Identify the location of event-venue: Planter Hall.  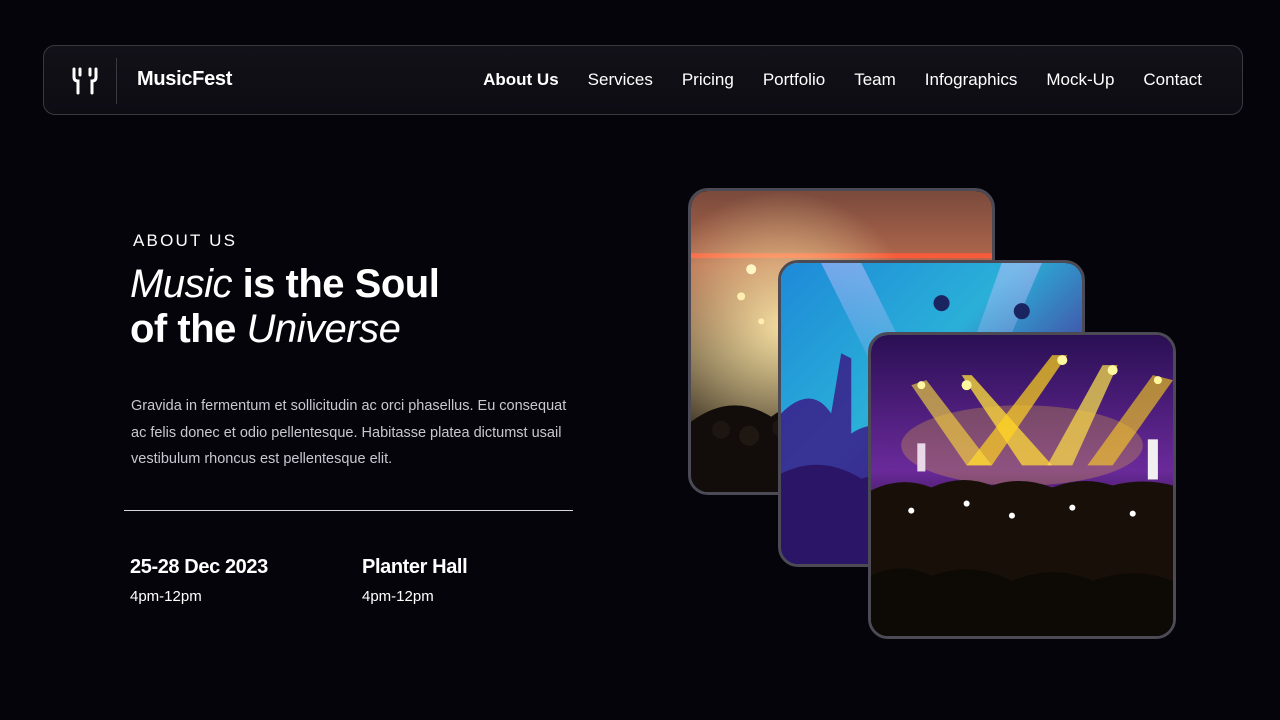
(415, 567).